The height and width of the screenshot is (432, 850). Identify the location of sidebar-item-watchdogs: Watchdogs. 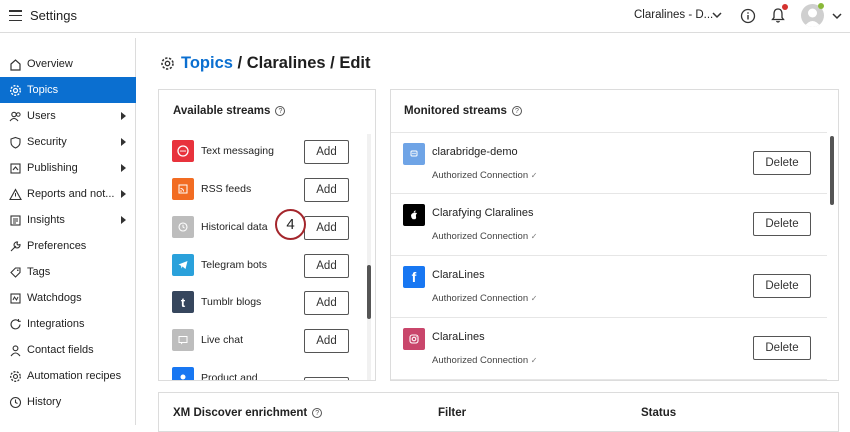
(68, 298).